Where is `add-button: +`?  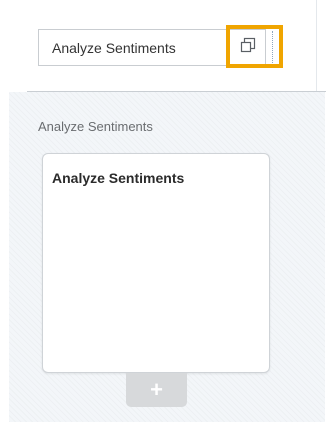
add-button: + is located at coordinates (156, 390).